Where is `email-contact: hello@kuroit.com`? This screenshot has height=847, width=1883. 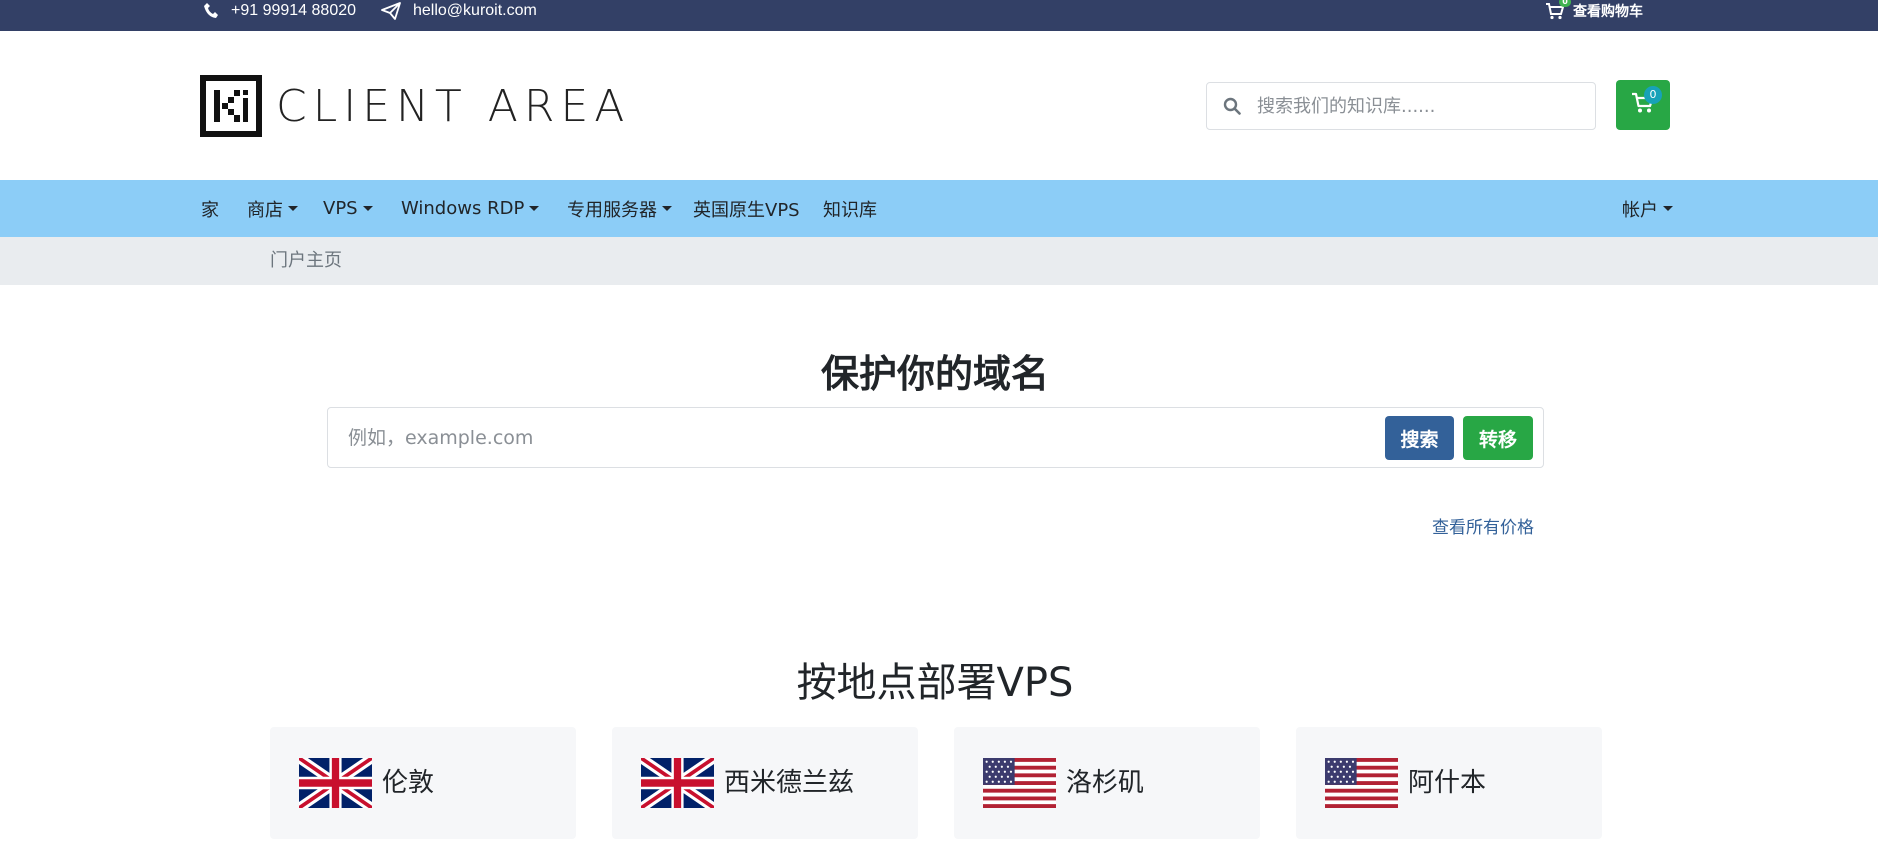
email-contact: hello@kuroit.com is located at coordinates (459, 10).